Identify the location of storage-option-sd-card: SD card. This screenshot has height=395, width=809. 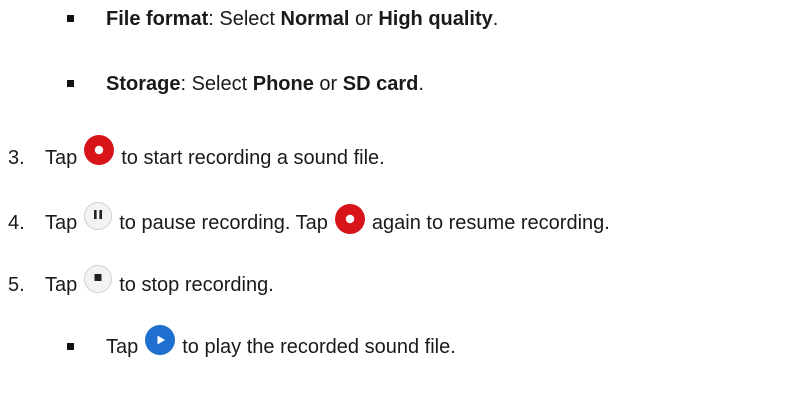
(380, 84).